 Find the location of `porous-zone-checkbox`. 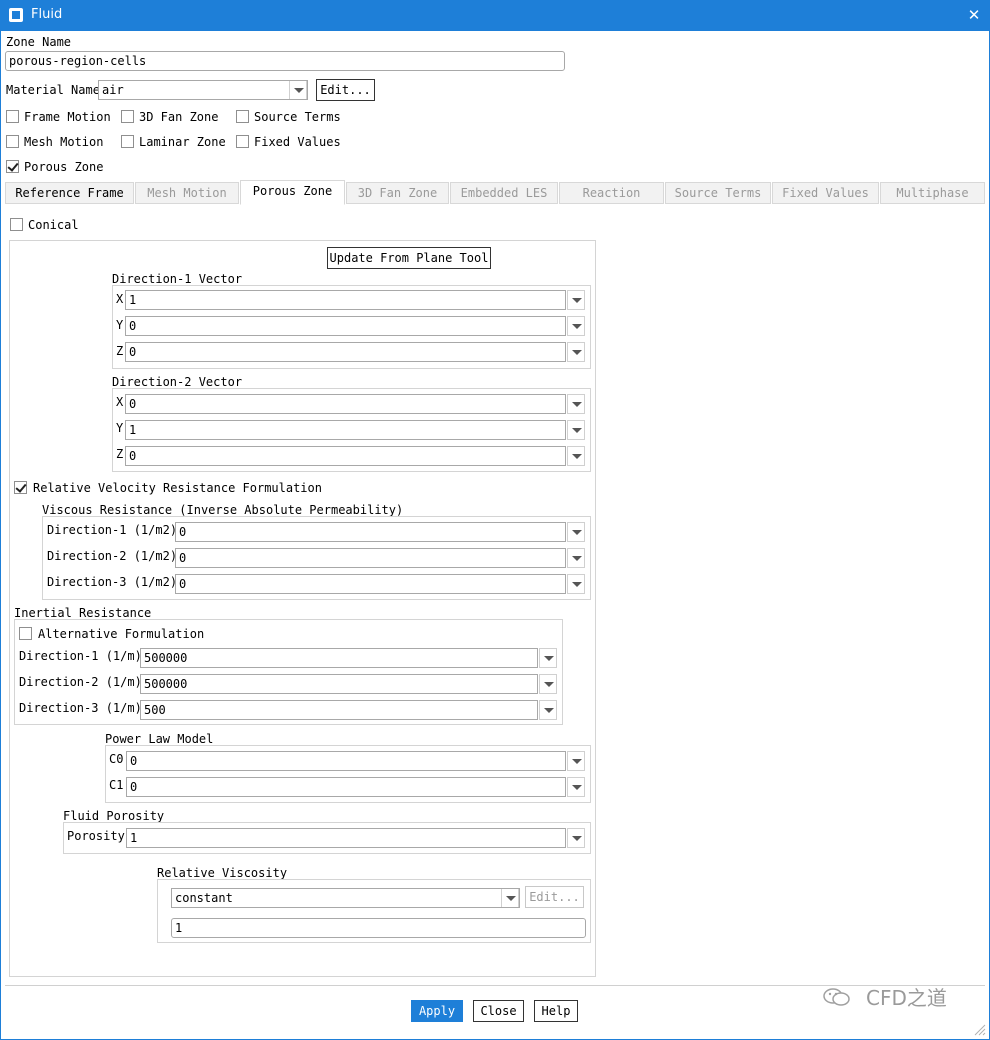

porous-zone-checkbox is located at coordinates (12, 166).